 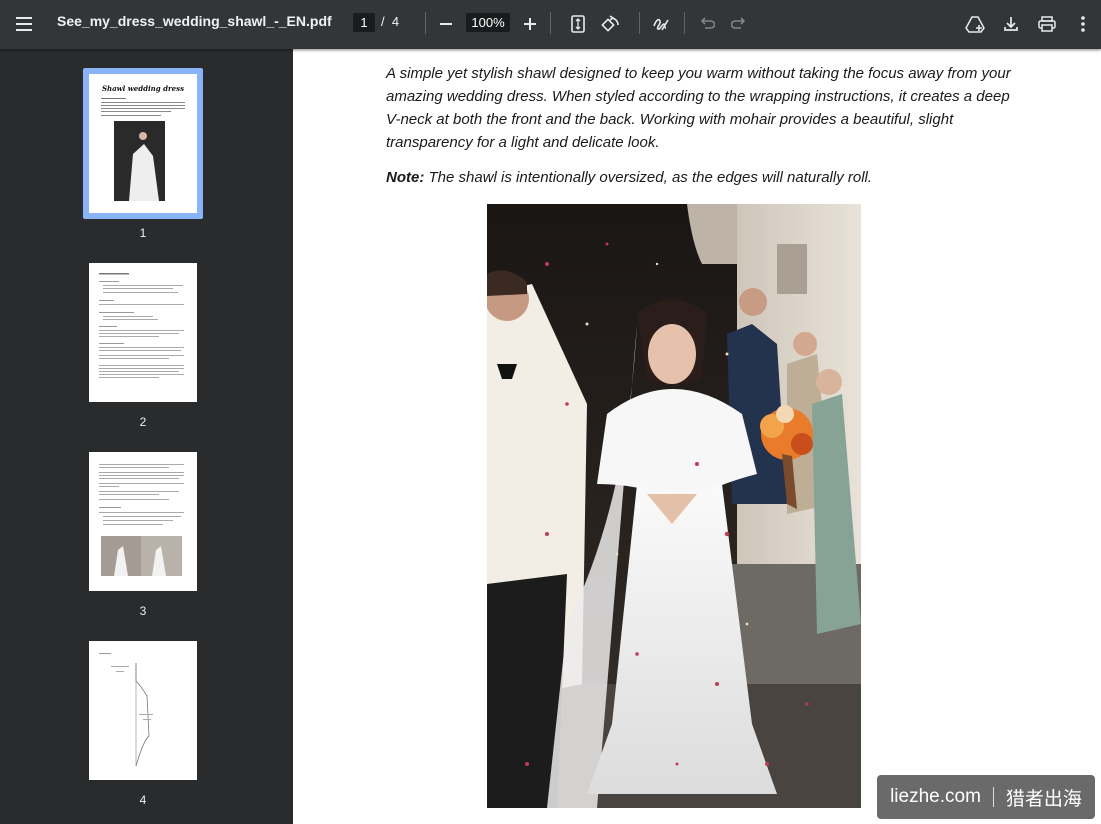 What do you see at coordinates (194, 21) in the screenshot?
I see `document-title: See_my_dress_wedding_shawl_-_EN.pdf` at bounding box center [194, 21].